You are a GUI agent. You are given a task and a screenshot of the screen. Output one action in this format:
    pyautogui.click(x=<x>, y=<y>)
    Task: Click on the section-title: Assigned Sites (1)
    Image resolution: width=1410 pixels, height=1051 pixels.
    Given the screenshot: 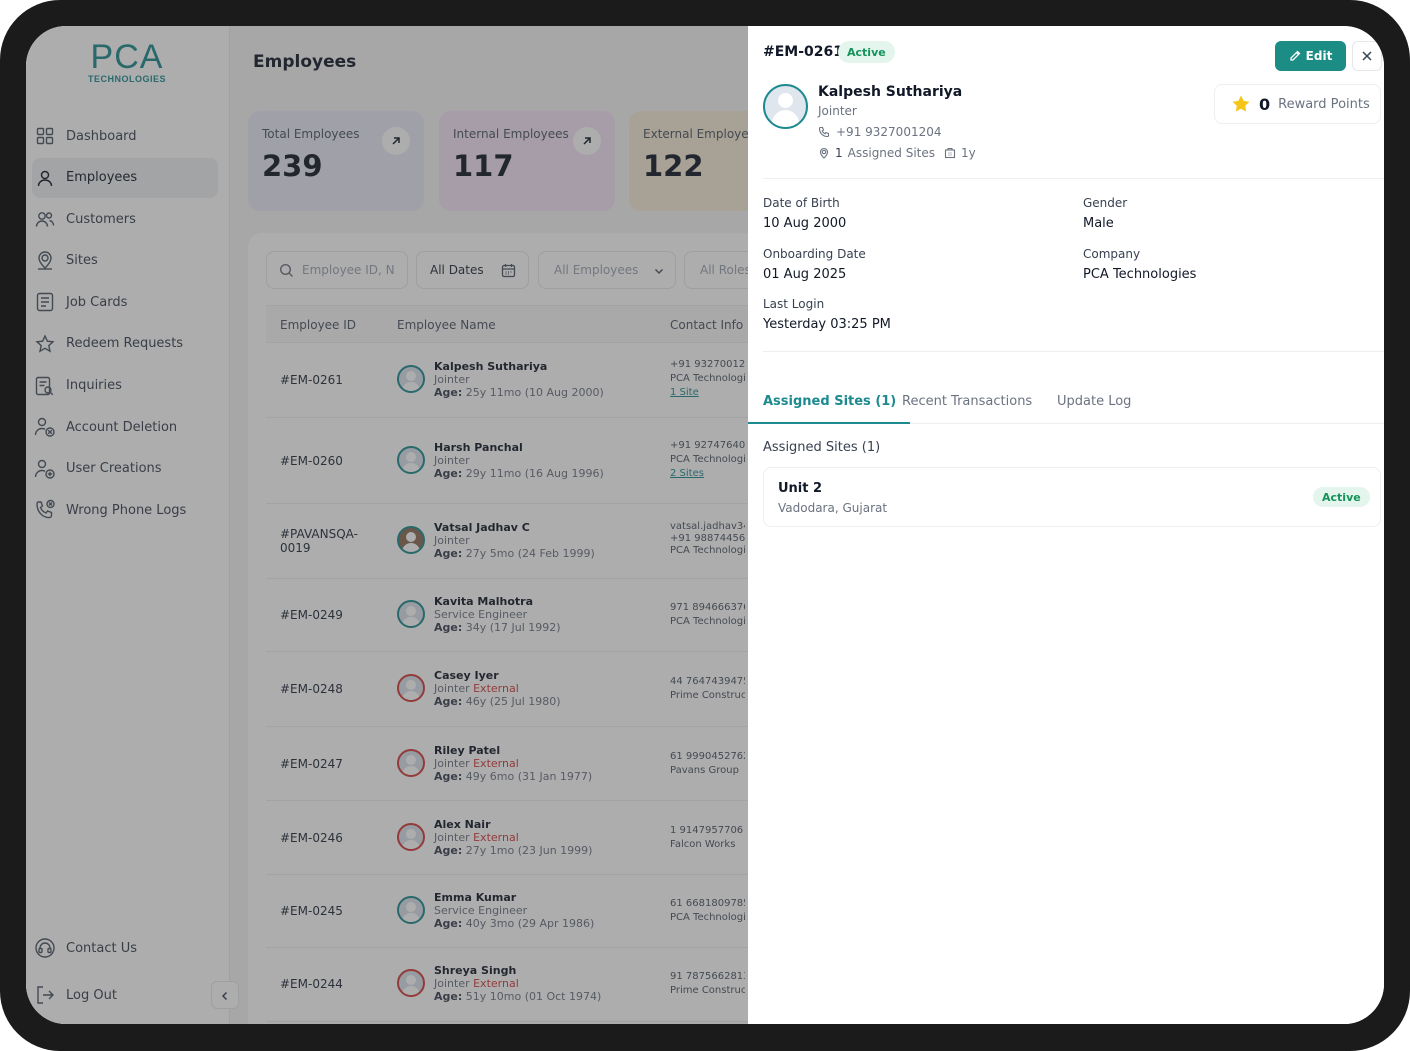 What is the action you would take?
    pyautogui.click(x=822, y=447)
    